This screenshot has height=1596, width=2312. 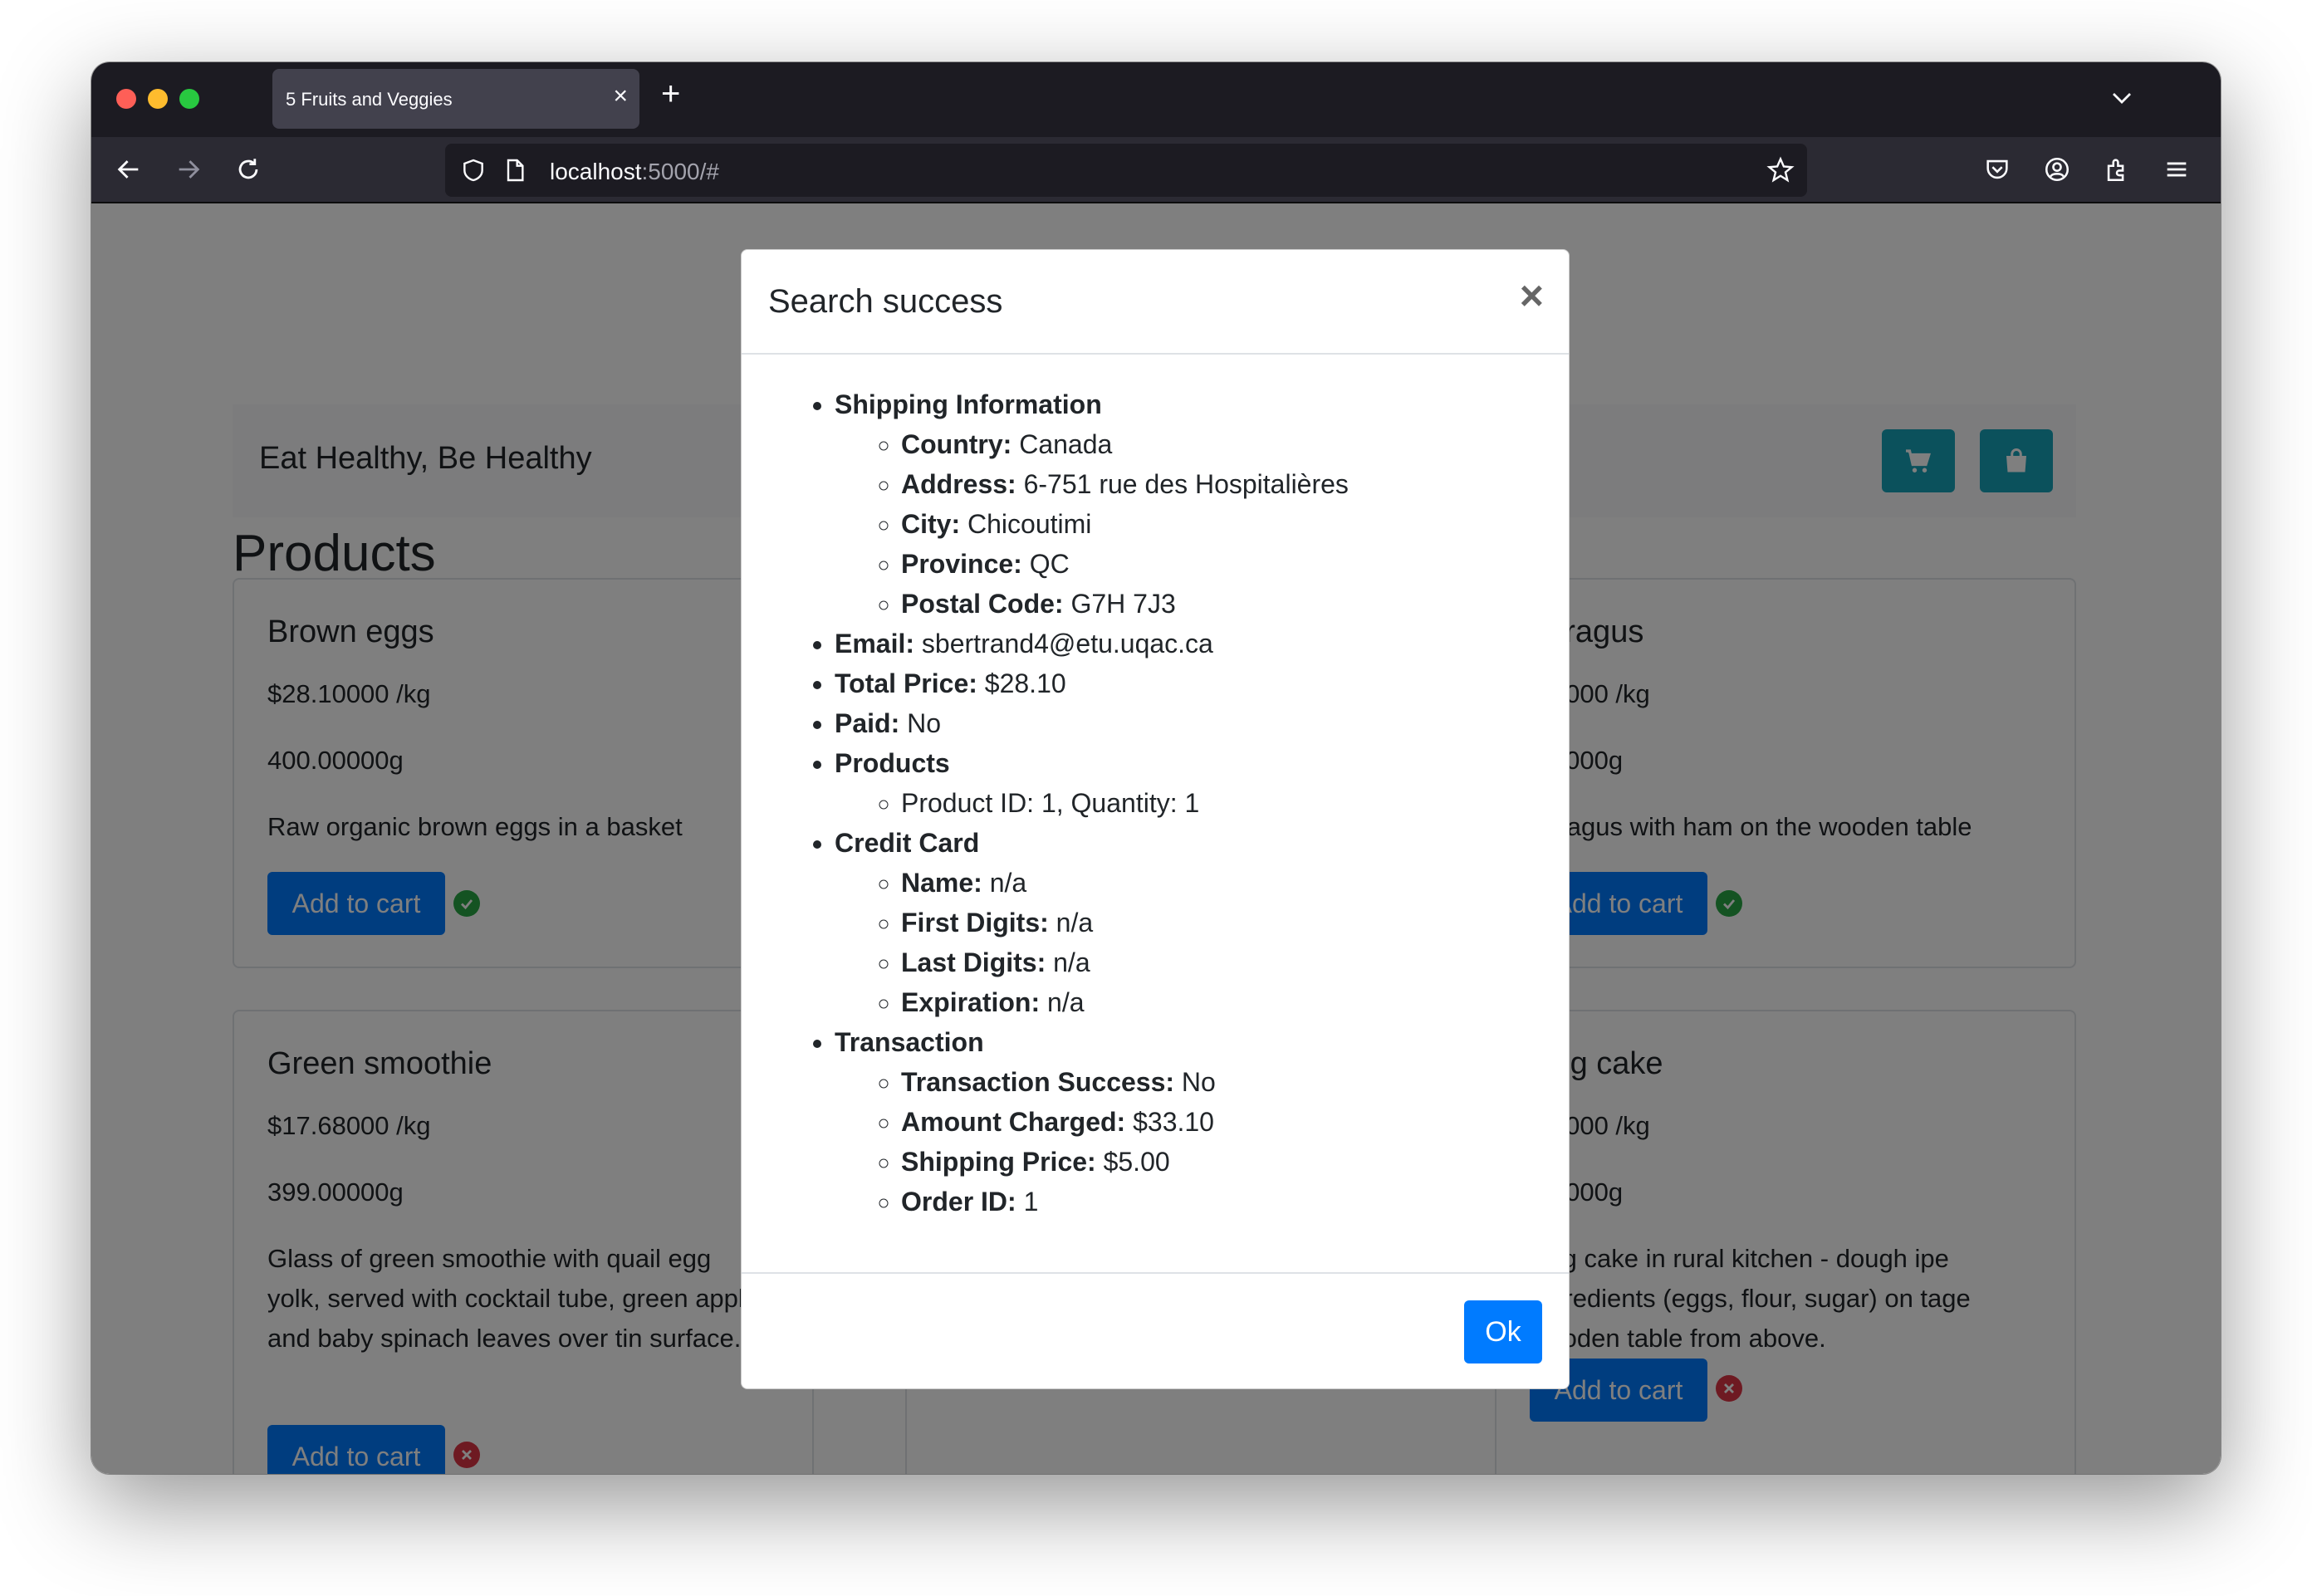 What do you see at coordinates (1155, 302) in the screenshot?
I see `modal-header: Search success ×` at bounding box center [1155, 302].